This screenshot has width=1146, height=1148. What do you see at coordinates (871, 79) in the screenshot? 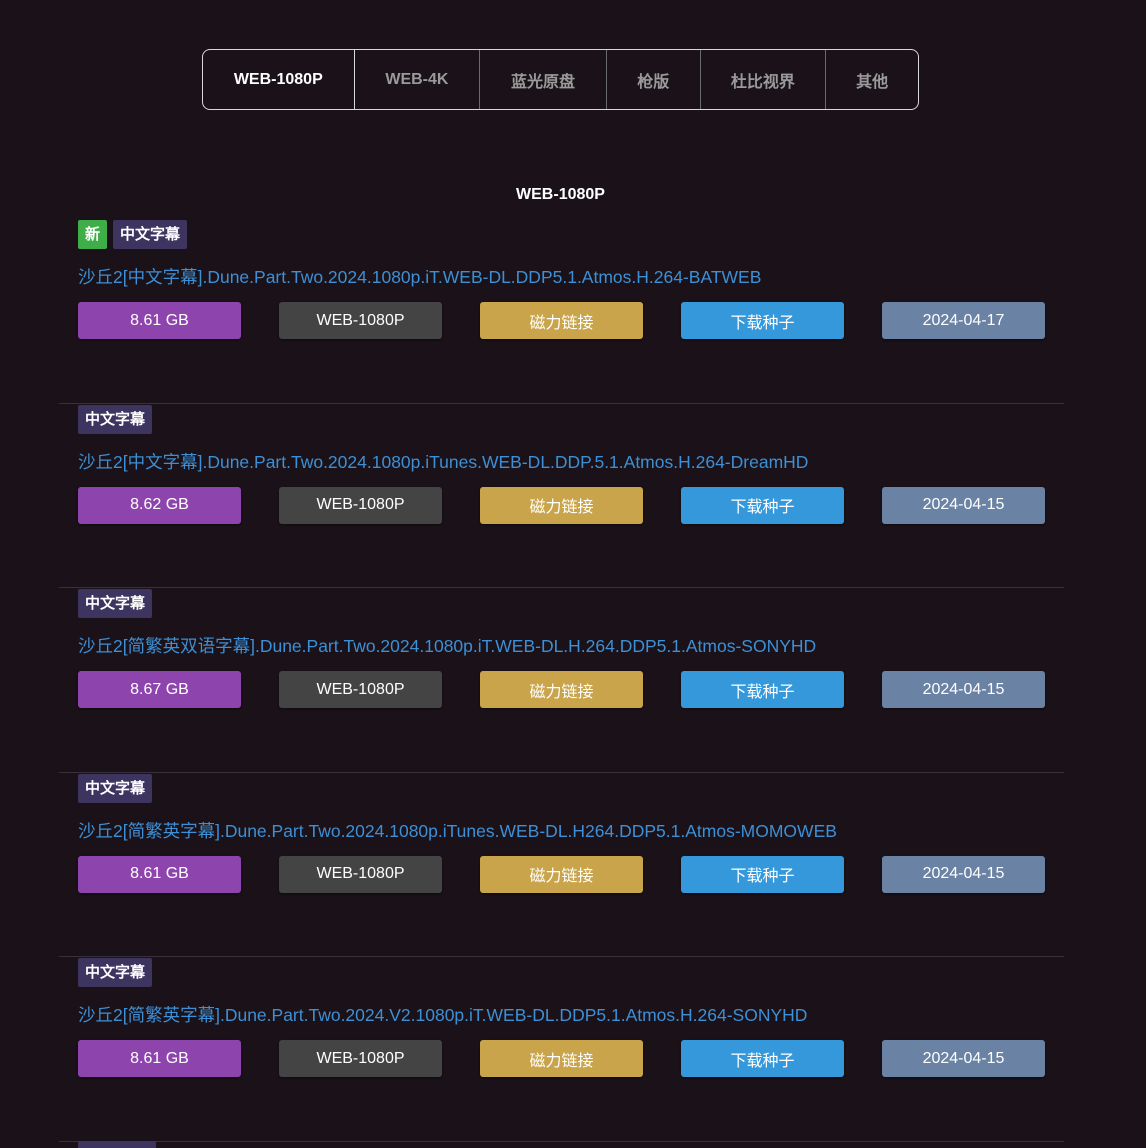
I see `tab-5: 其他` at bounding box center [871, 79].